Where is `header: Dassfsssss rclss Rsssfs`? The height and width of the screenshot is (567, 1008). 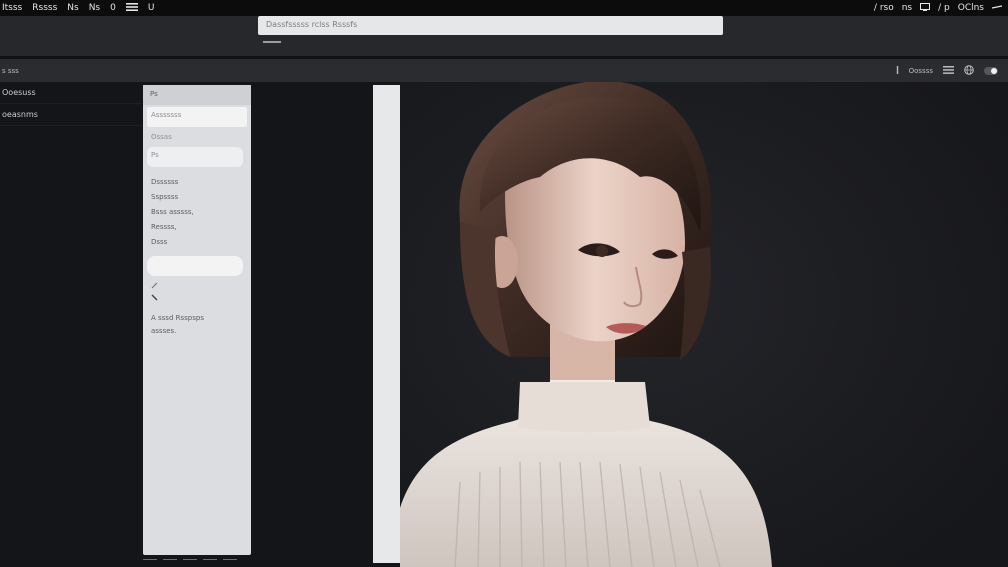
header: Dassfsssss rclss Rsssfs is located at coordinates (504, 36).